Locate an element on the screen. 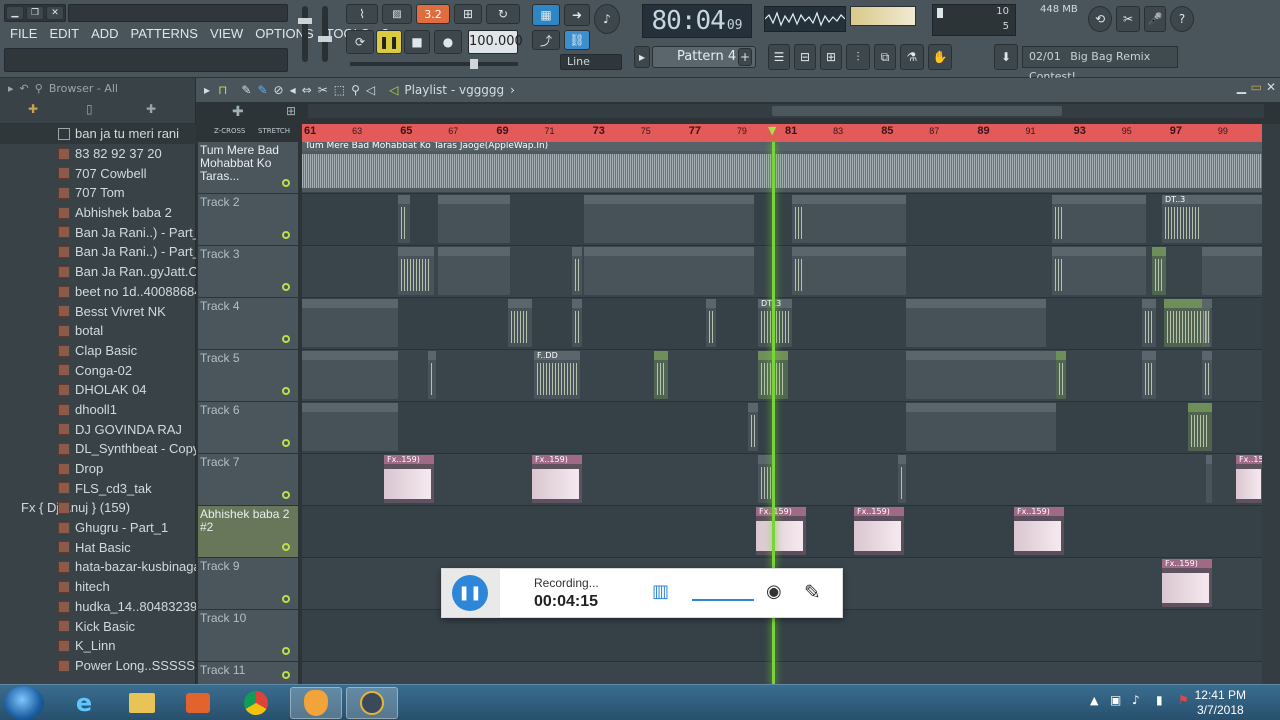 The height and width of the screenshot is (720, 1280). browser-item: hata-bazar-kusbinagar is located at coordinates (98, 567).